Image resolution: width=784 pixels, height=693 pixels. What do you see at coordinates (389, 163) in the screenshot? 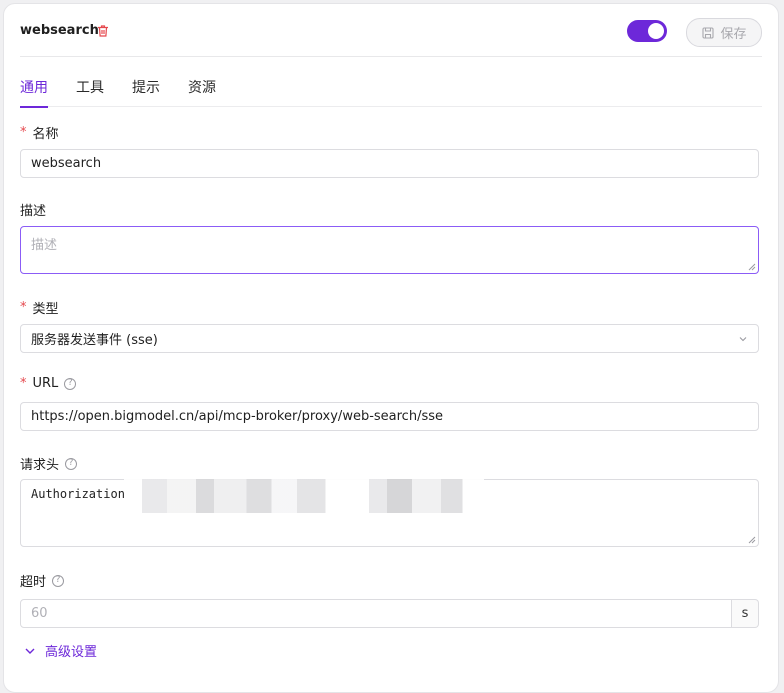
I see `name-input: websearch` at bounding box center [389, 163].